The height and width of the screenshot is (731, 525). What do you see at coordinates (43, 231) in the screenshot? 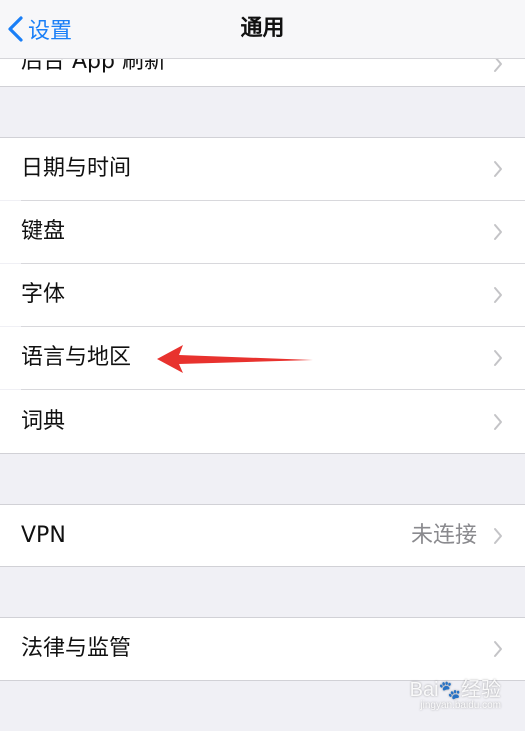
I see `list-item-label: 键盘` at bounding box center [43, 231].